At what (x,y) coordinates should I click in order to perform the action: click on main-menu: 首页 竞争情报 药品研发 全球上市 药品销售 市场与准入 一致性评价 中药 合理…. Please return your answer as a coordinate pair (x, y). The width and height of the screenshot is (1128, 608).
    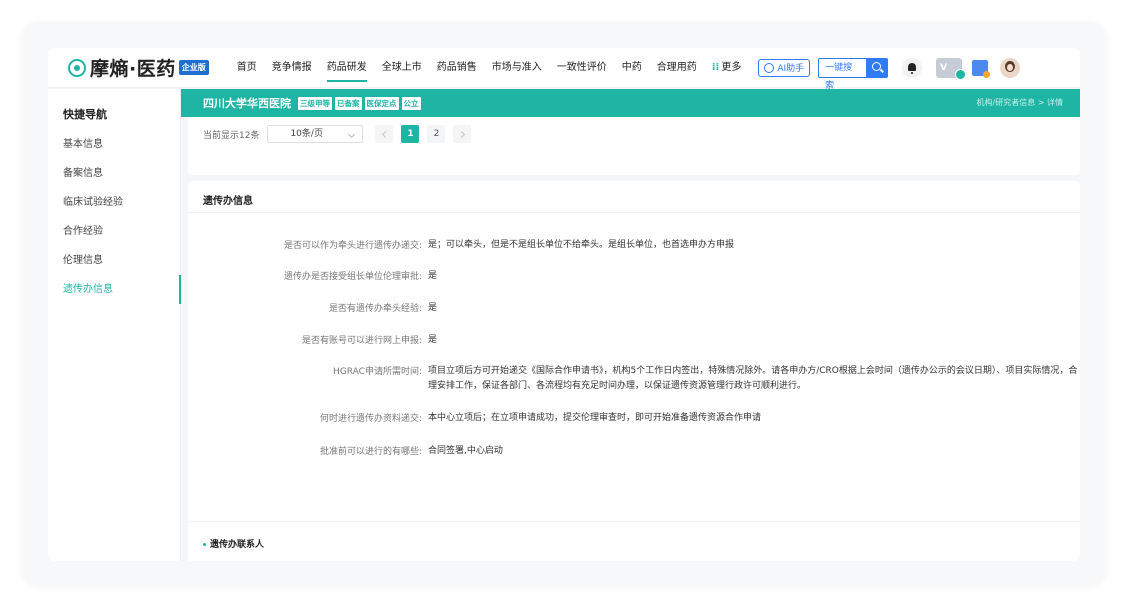
    Looking at the image, I should click on (497, 68).